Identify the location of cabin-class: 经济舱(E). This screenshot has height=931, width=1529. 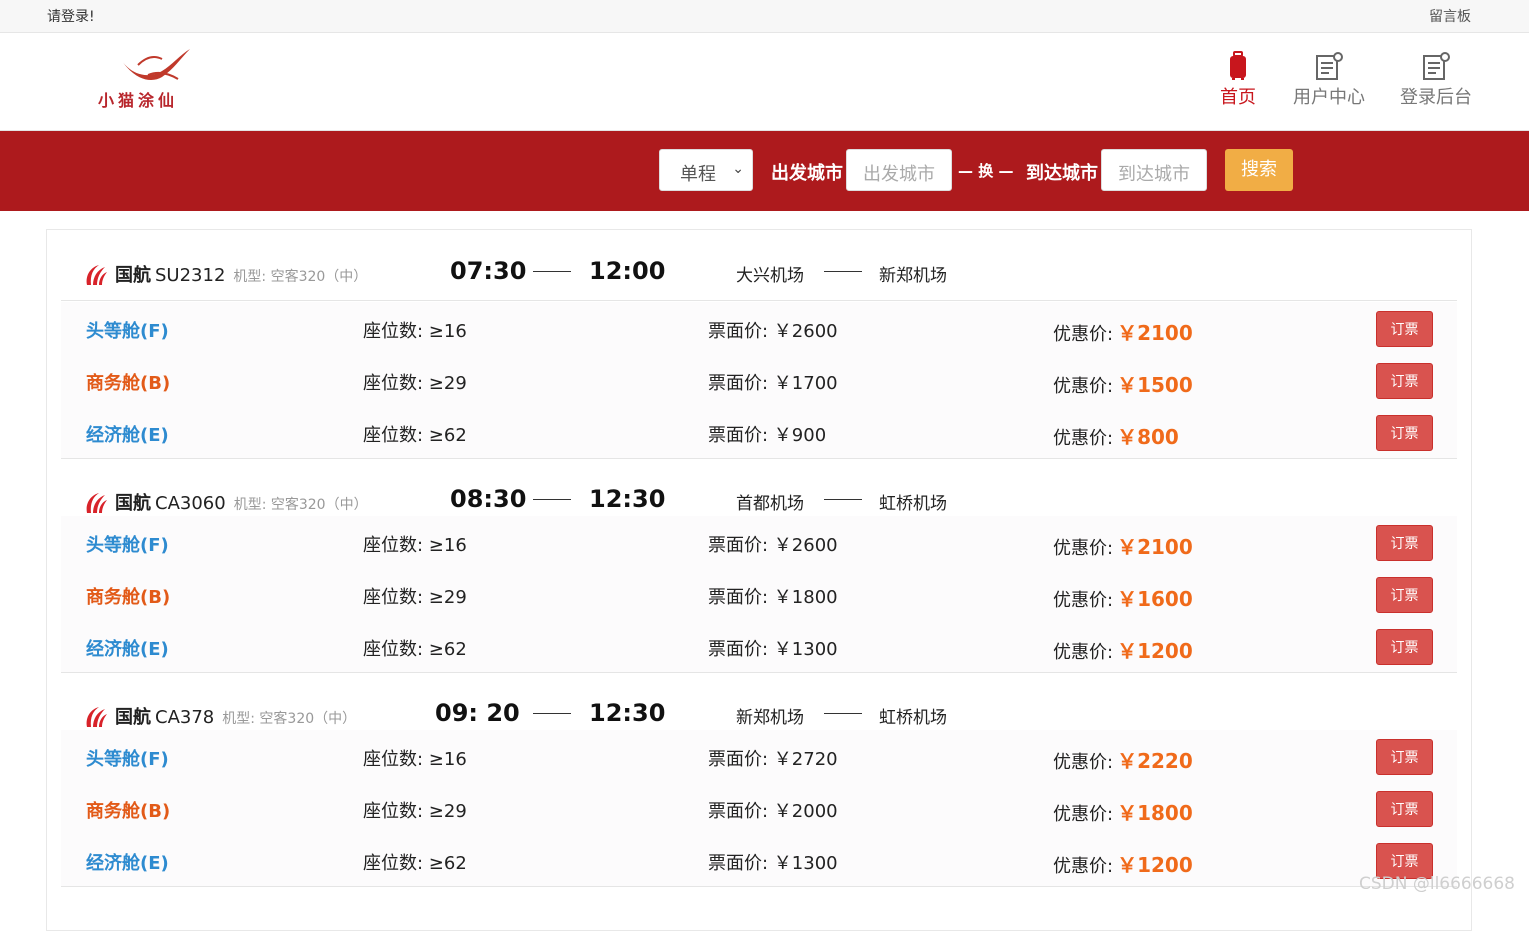
(127, 435).